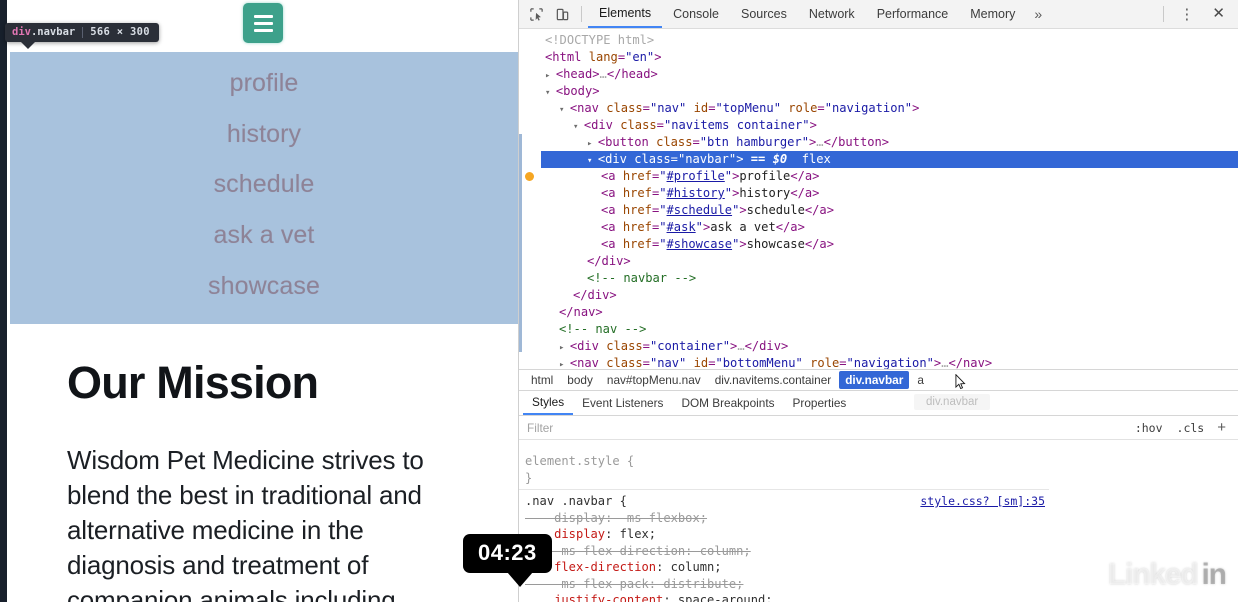  Describe the element at coordinates (21, 32) in the screenshot. I see `badge-tag-name: div` at that location.